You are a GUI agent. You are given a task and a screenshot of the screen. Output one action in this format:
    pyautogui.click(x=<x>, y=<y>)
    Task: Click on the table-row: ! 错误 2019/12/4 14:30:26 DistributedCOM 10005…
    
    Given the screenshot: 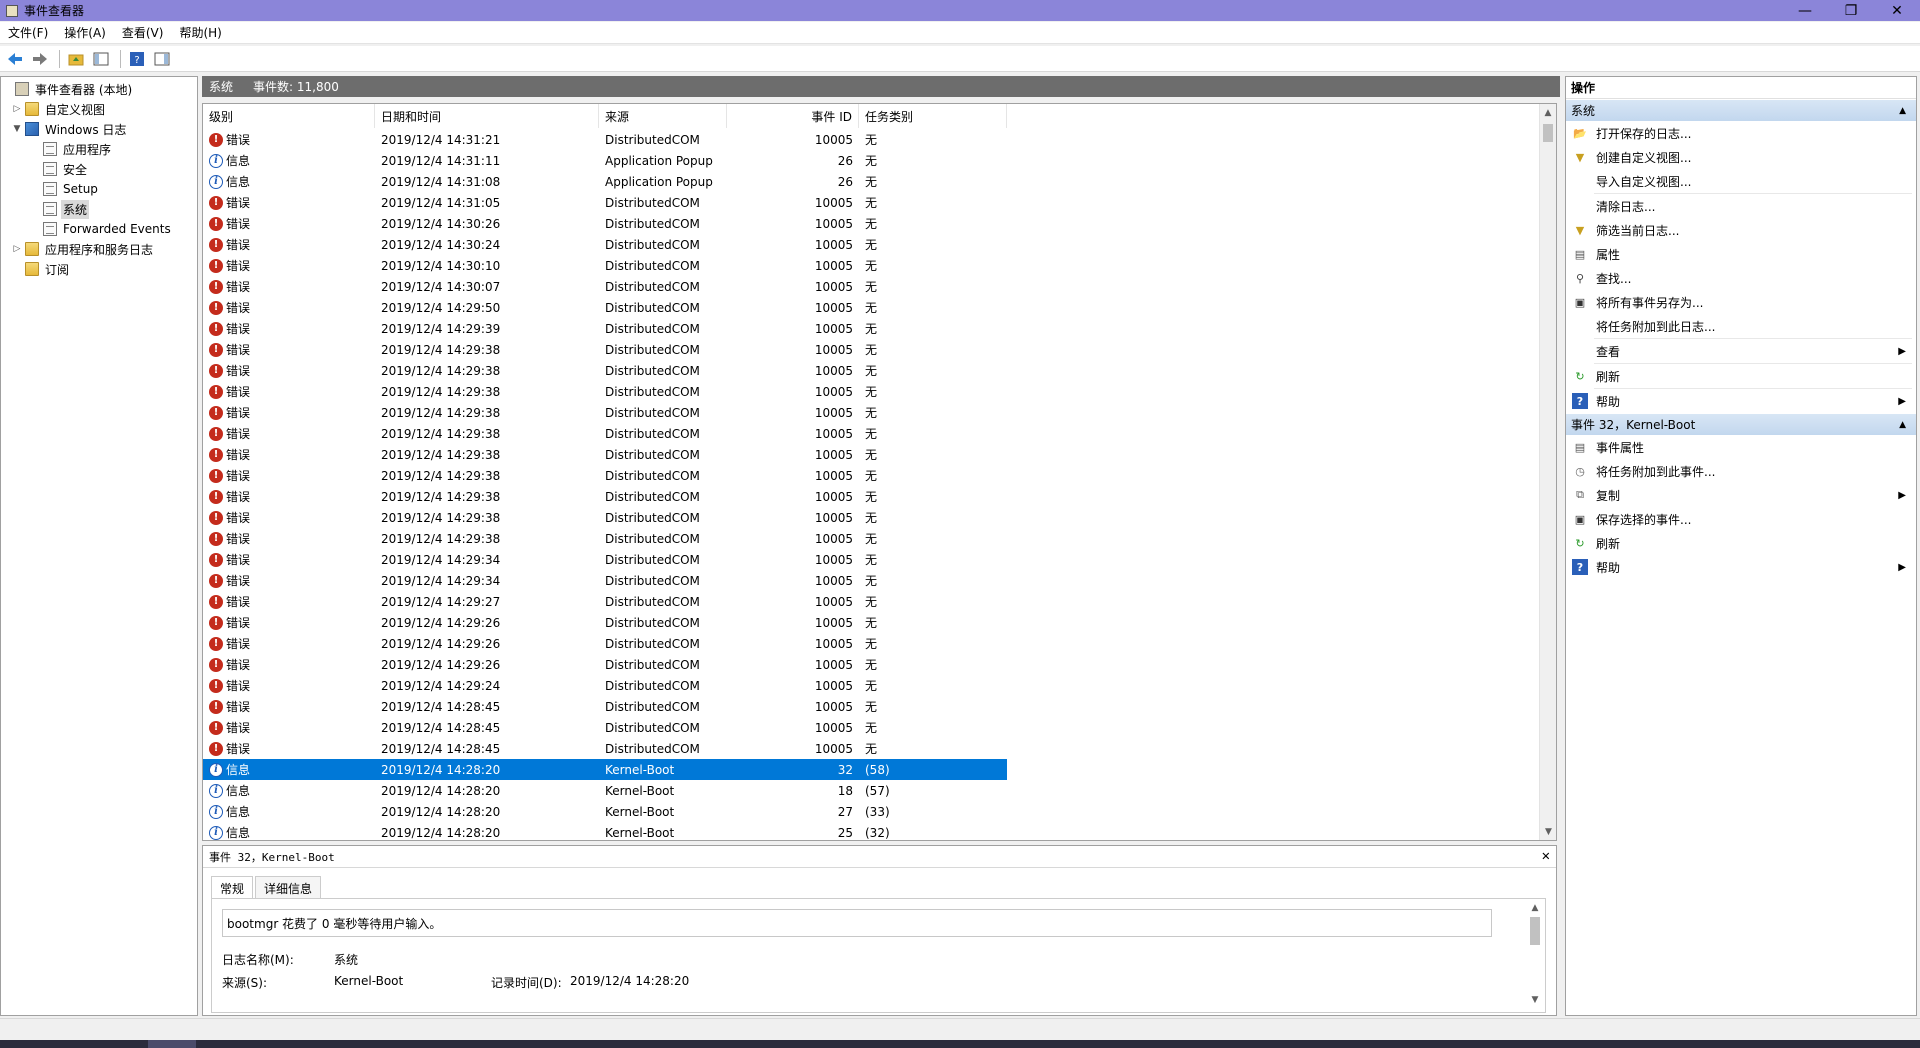 What is the action you would take?
    pyautogui.click(x=870, y=223)
    